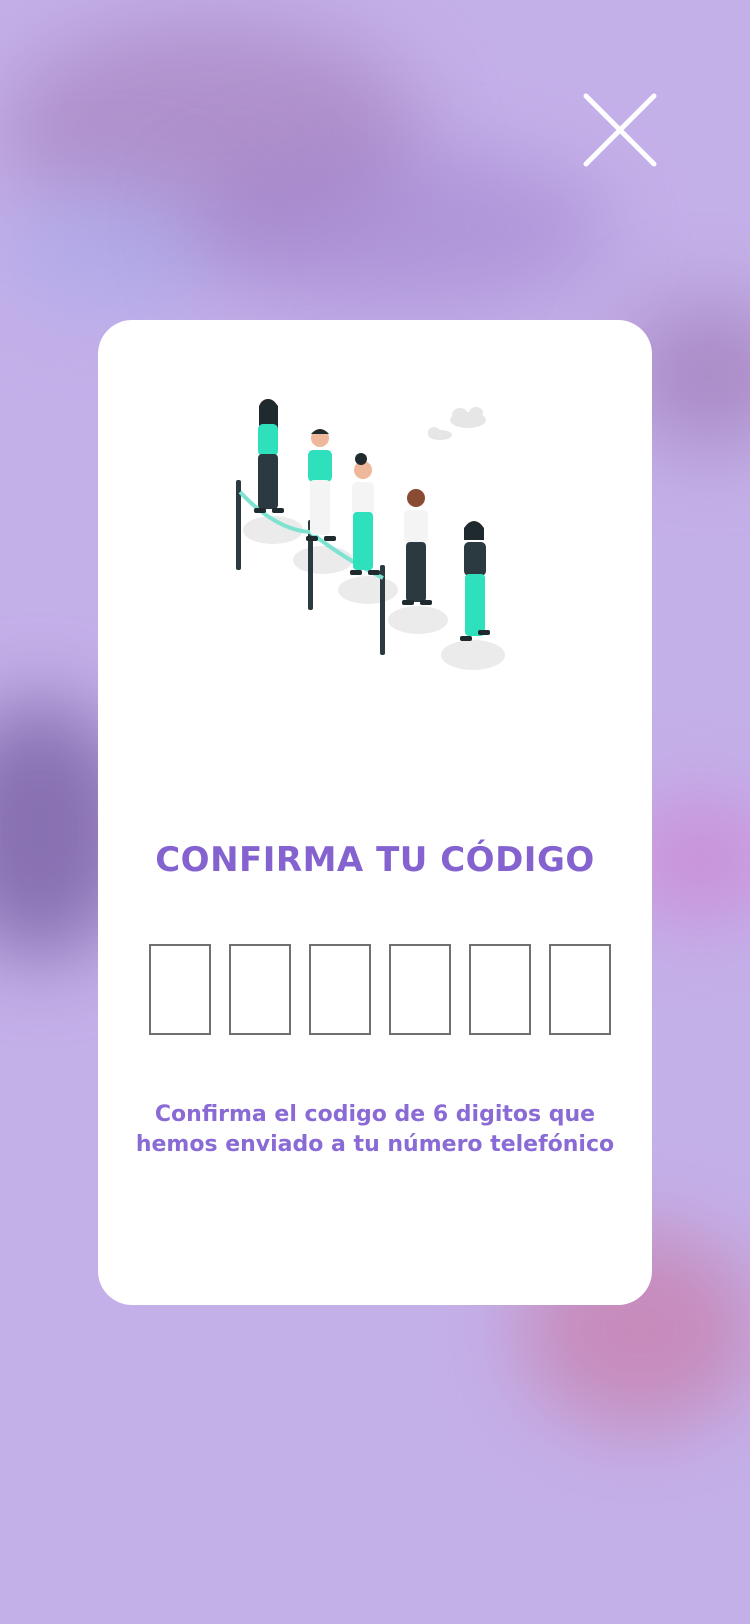  I want to click on close-icon, so click(620, 130).